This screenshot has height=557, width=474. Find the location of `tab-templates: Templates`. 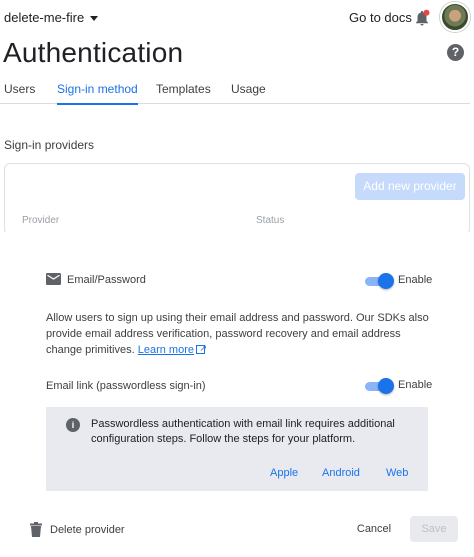

tab-templates: Templates is located at coordinates (183, 93).